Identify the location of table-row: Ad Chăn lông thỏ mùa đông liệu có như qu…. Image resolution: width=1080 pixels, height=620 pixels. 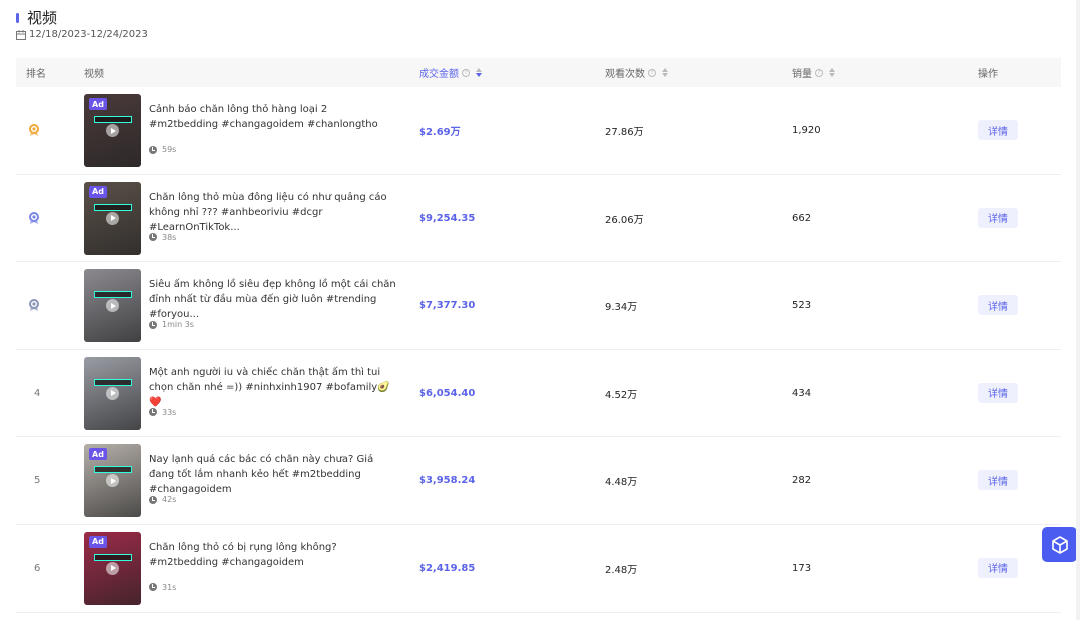
(538, 219).